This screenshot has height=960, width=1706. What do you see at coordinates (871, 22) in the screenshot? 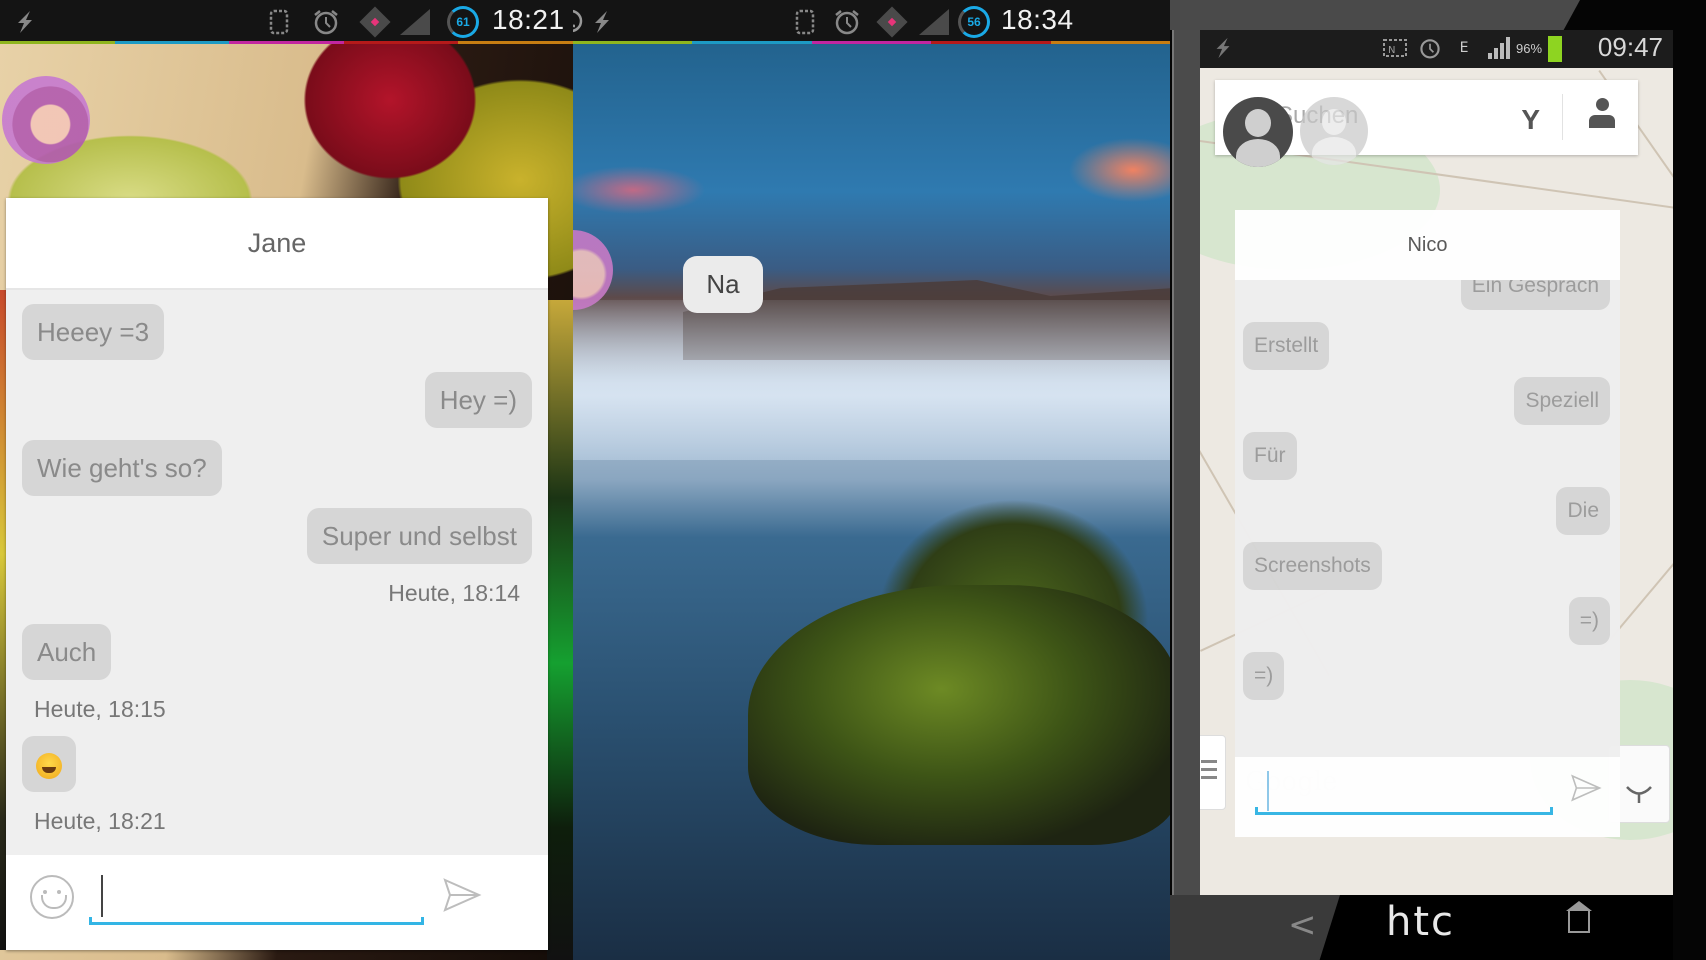
I see `status-bar: 56 18:34` at bounding box center [871, 22].